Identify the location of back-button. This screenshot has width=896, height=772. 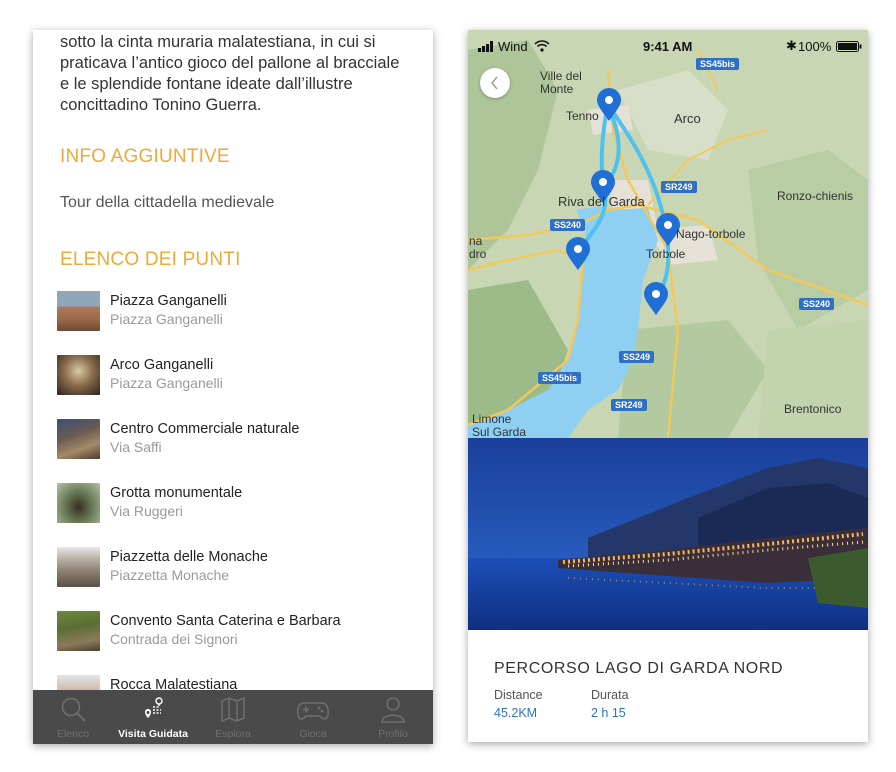
(495, 83).